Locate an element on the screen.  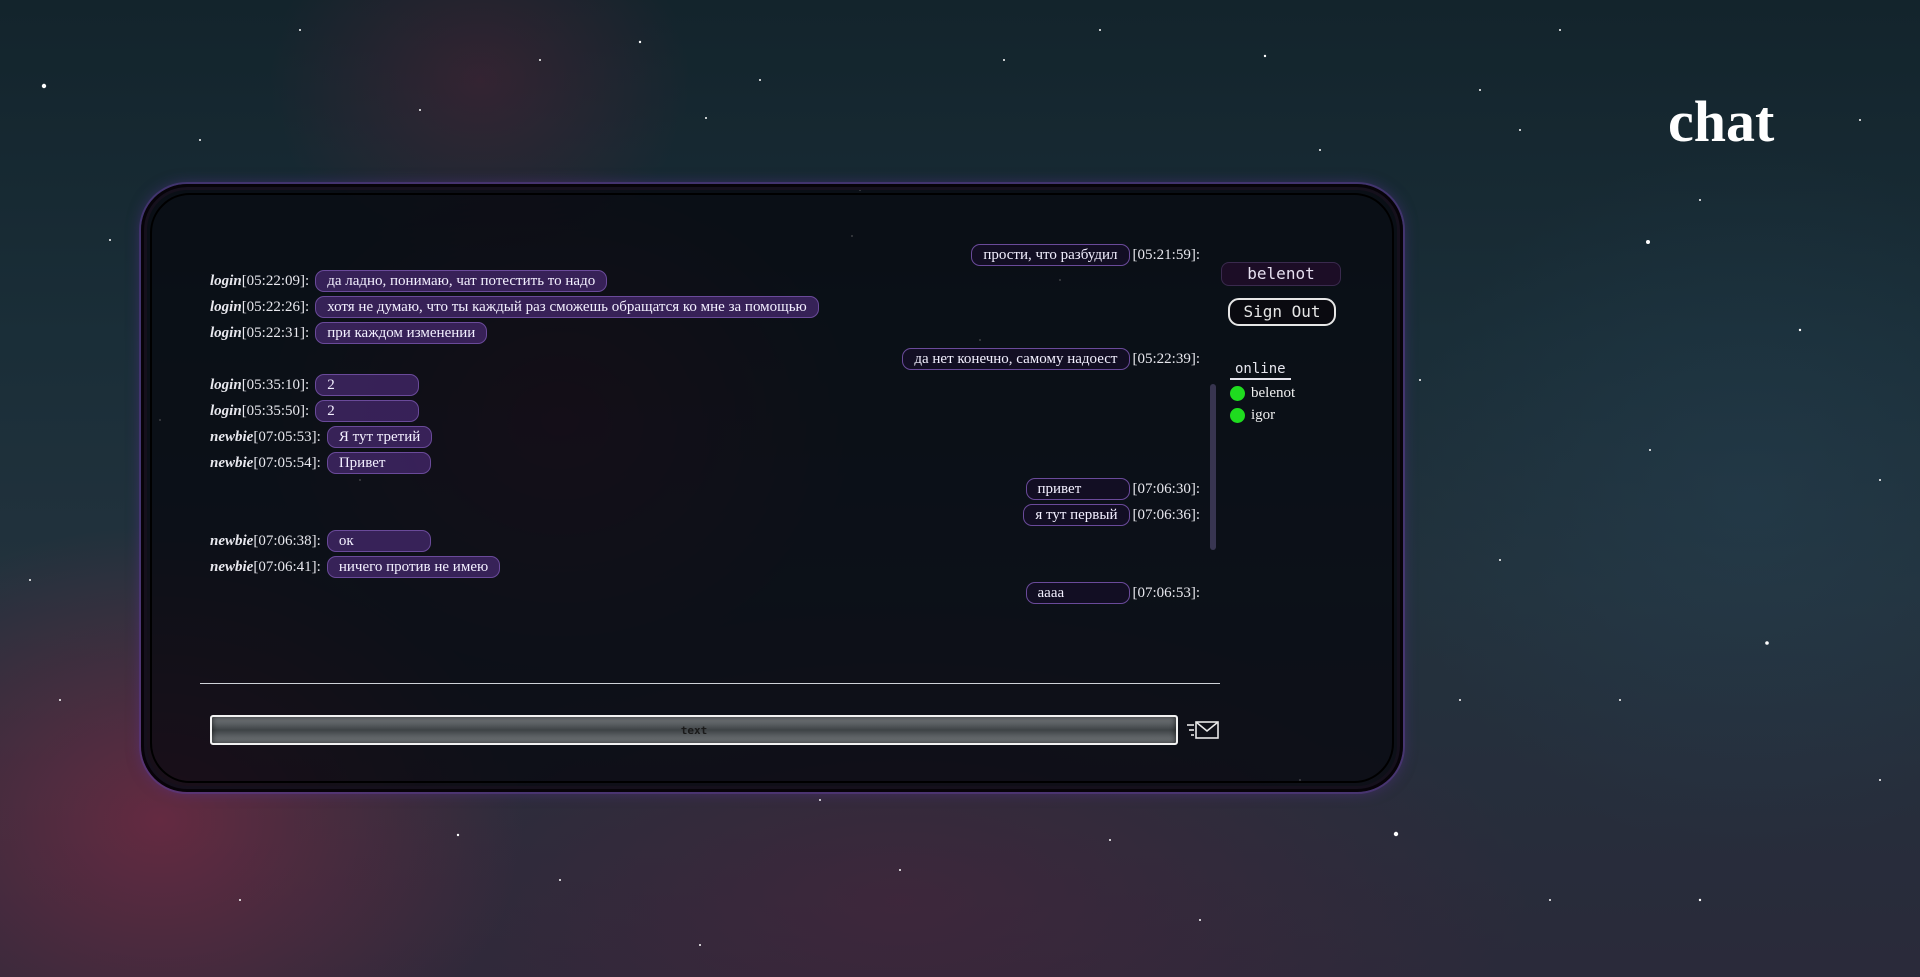
message-row: login [05:22:31]: при каждом изменении is located at coordinates (349, 333).